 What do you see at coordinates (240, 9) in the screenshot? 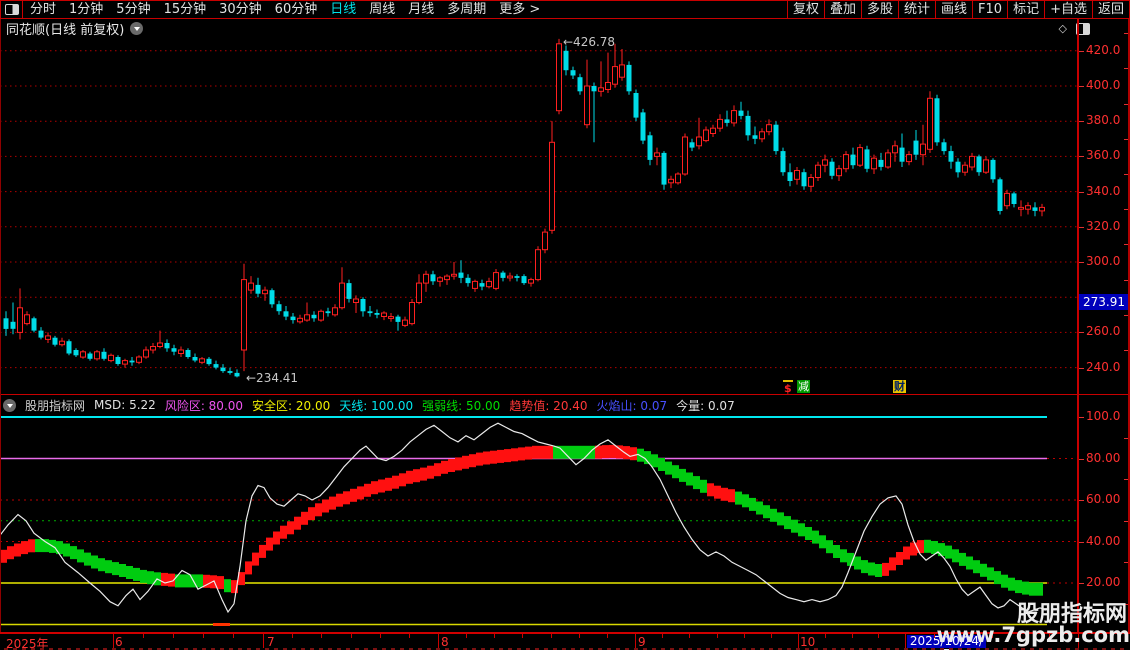
I see `period-tab-5: 30分钟` at bounding box center [240, 9].